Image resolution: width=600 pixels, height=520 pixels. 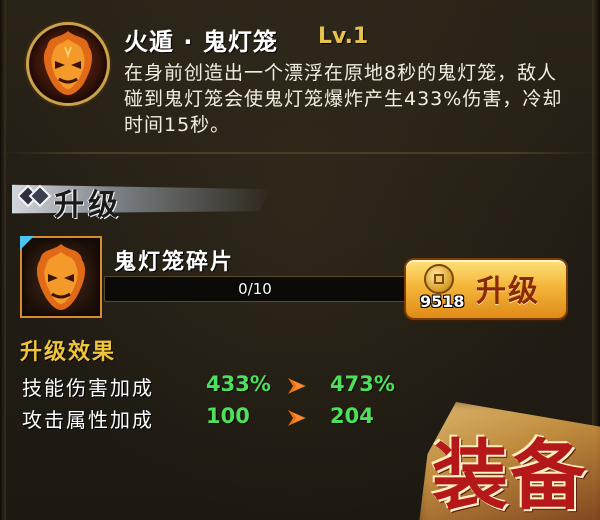 I want to click on effect-label: 攻击属性加成, so click(x=88, y=420).